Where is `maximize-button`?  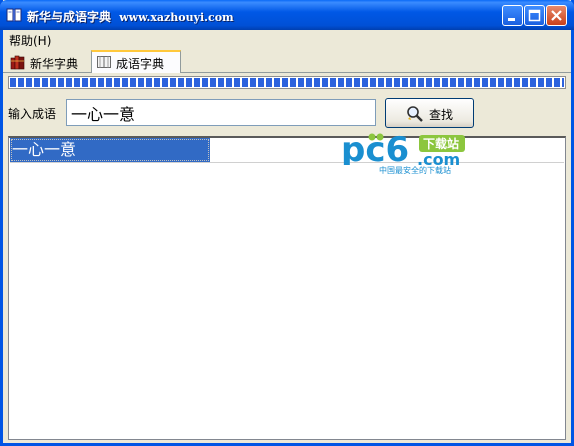 maximize-button is located at coordinates (534, 15).